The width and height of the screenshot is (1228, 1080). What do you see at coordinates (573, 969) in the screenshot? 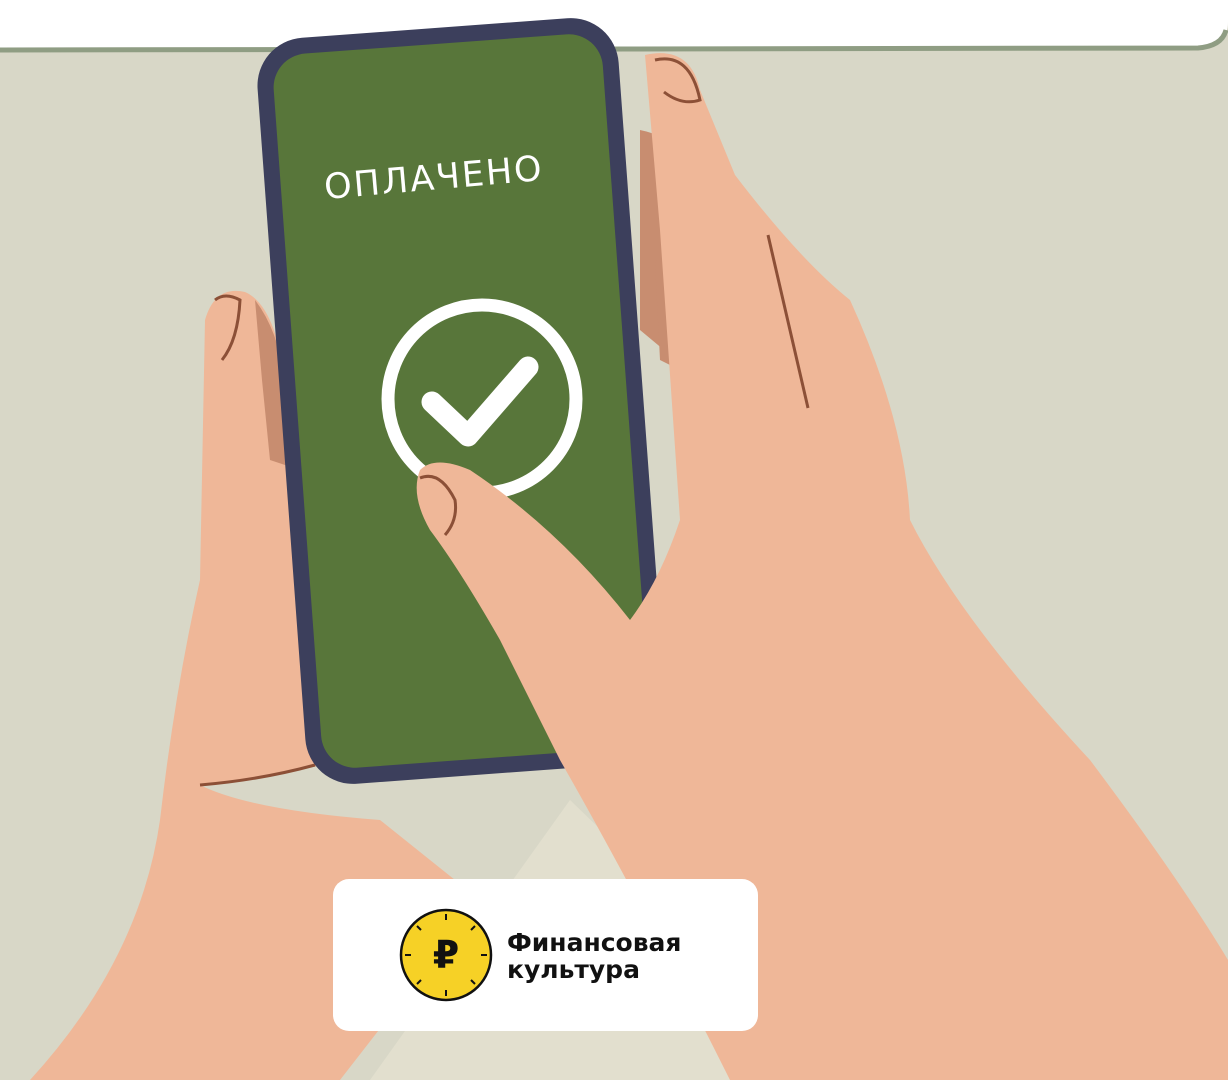
I see `brand-line-2: культура` at bounding box center [573, 969].